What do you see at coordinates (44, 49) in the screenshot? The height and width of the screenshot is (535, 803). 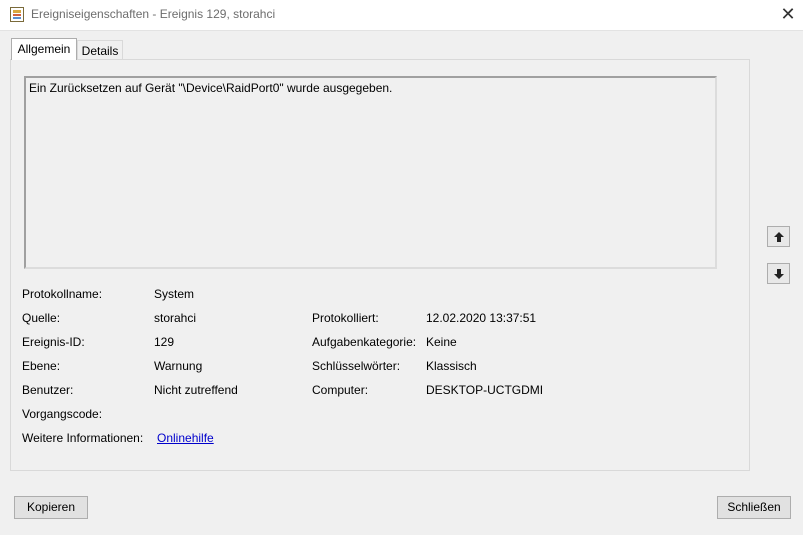 I see `tab-general: Allgemein` at bounding box center [44, 49].